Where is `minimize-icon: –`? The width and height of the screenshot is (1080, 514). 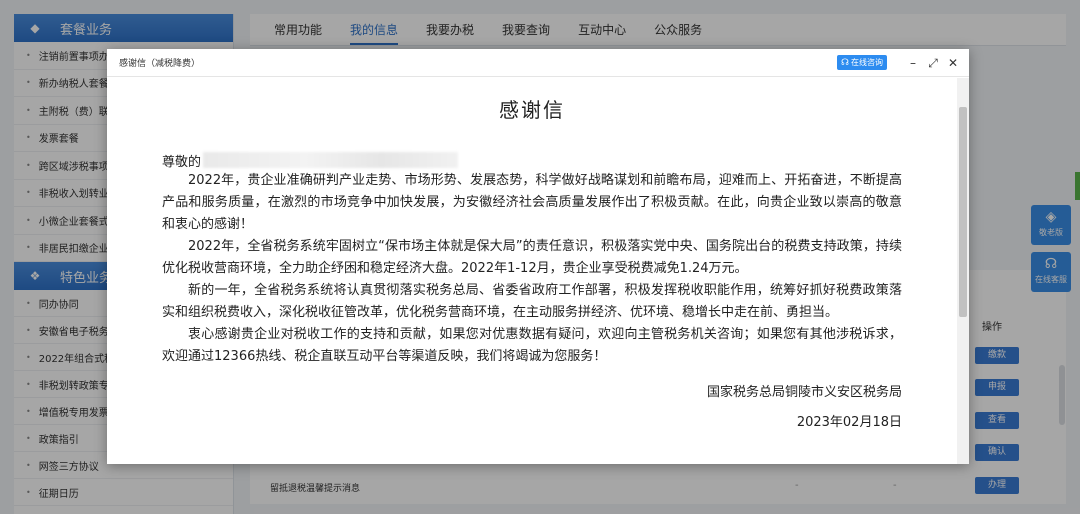
minimize-icon: – is located at coordinates (913, 63).